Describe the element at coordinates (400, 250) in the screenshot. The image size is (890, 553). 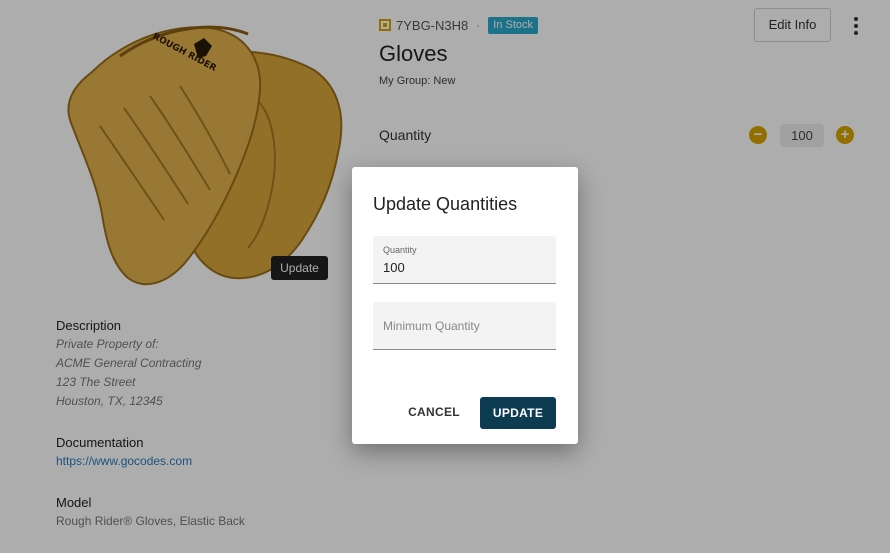
I see `quantity-field-label: Quantity` at that location.